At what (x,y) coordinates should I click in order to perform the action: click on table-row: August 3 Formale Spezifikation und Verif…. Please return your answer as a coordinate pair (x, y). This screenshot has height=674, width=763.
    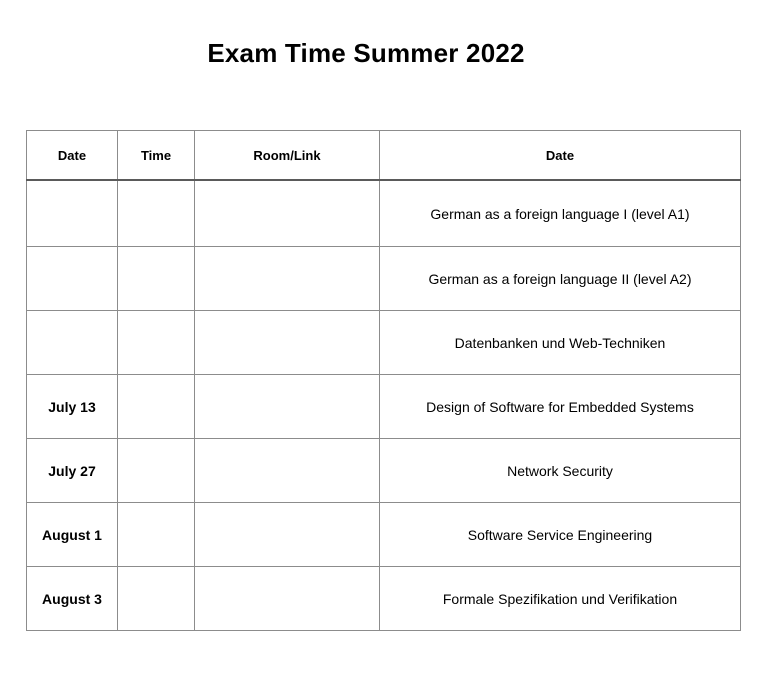
    Looking at the image, I should click on (383, 598).